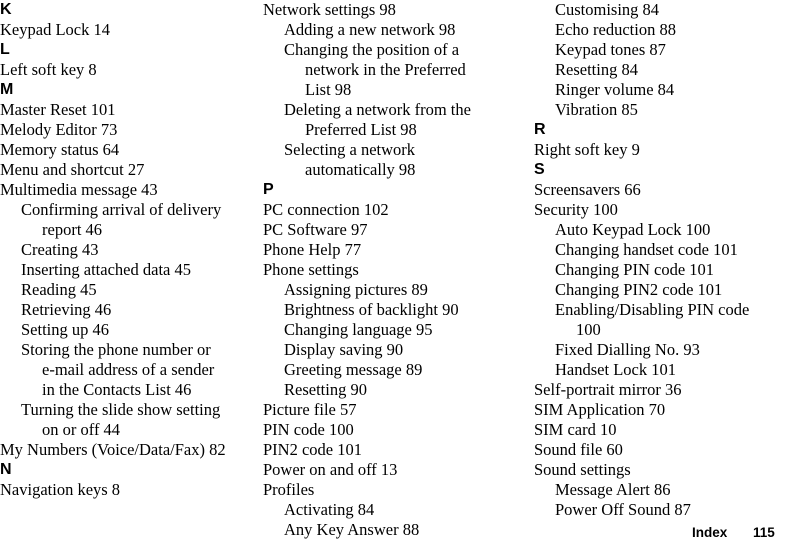 This screenshot has width=791, height=549. I want to click on index-letter-heading: K, so click(6, 9).